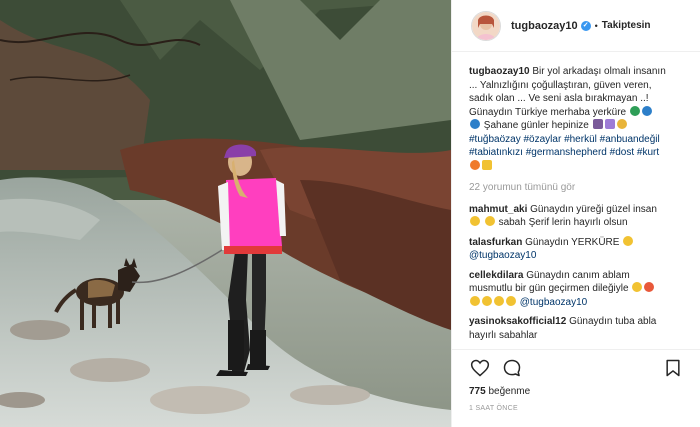 This screenshot has width=700, height=427. Describe the element at coordinates (475, 164) in the screenshot. I see `fire-emoji-icon` at that location.